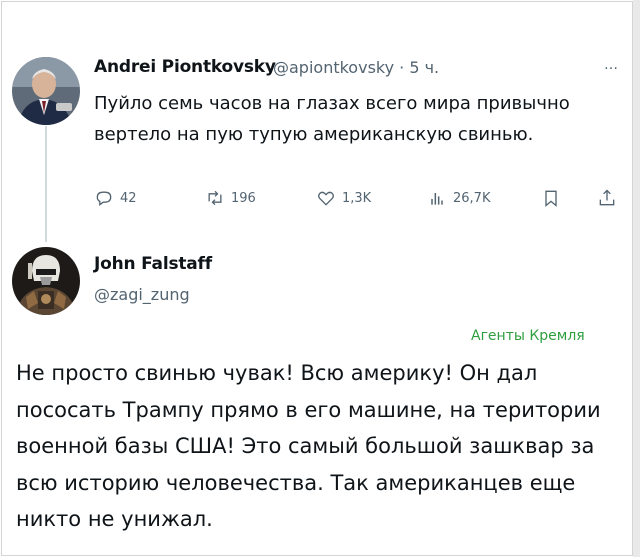 This screenshot has height=557, width=640. I want to click on share-icon, so click(607, 197).